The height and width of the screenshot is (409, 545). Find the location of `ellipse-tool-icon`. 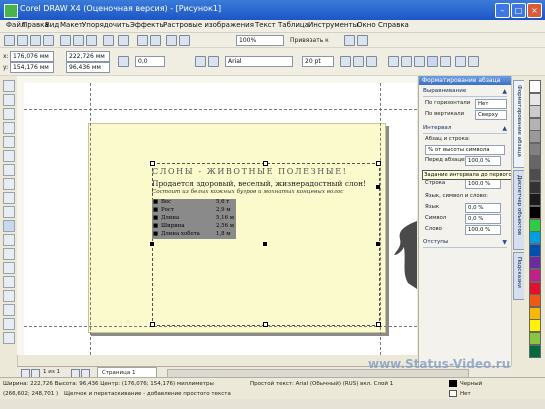

ellipse-tool-icon is located at coordinates (9, 184).